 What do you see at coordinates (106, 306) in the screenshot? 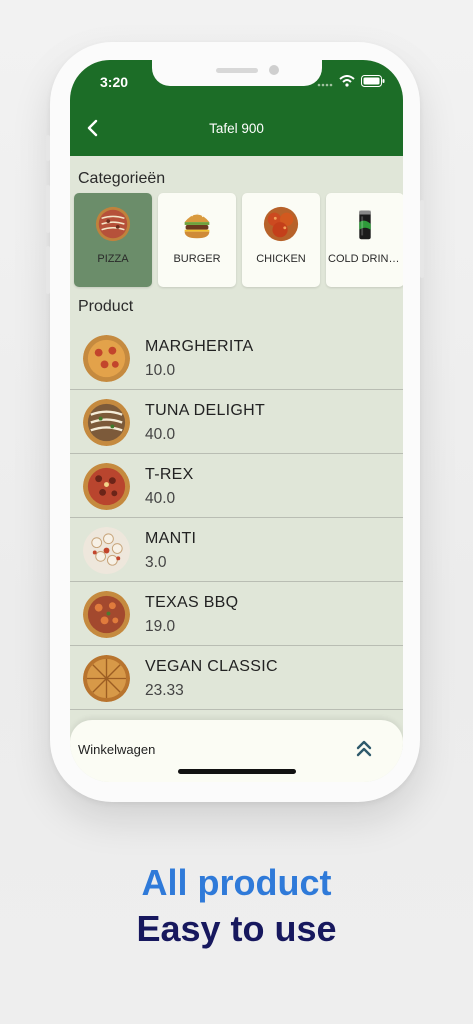
I see `products-heading: Product` at bounding box center [106, 306].